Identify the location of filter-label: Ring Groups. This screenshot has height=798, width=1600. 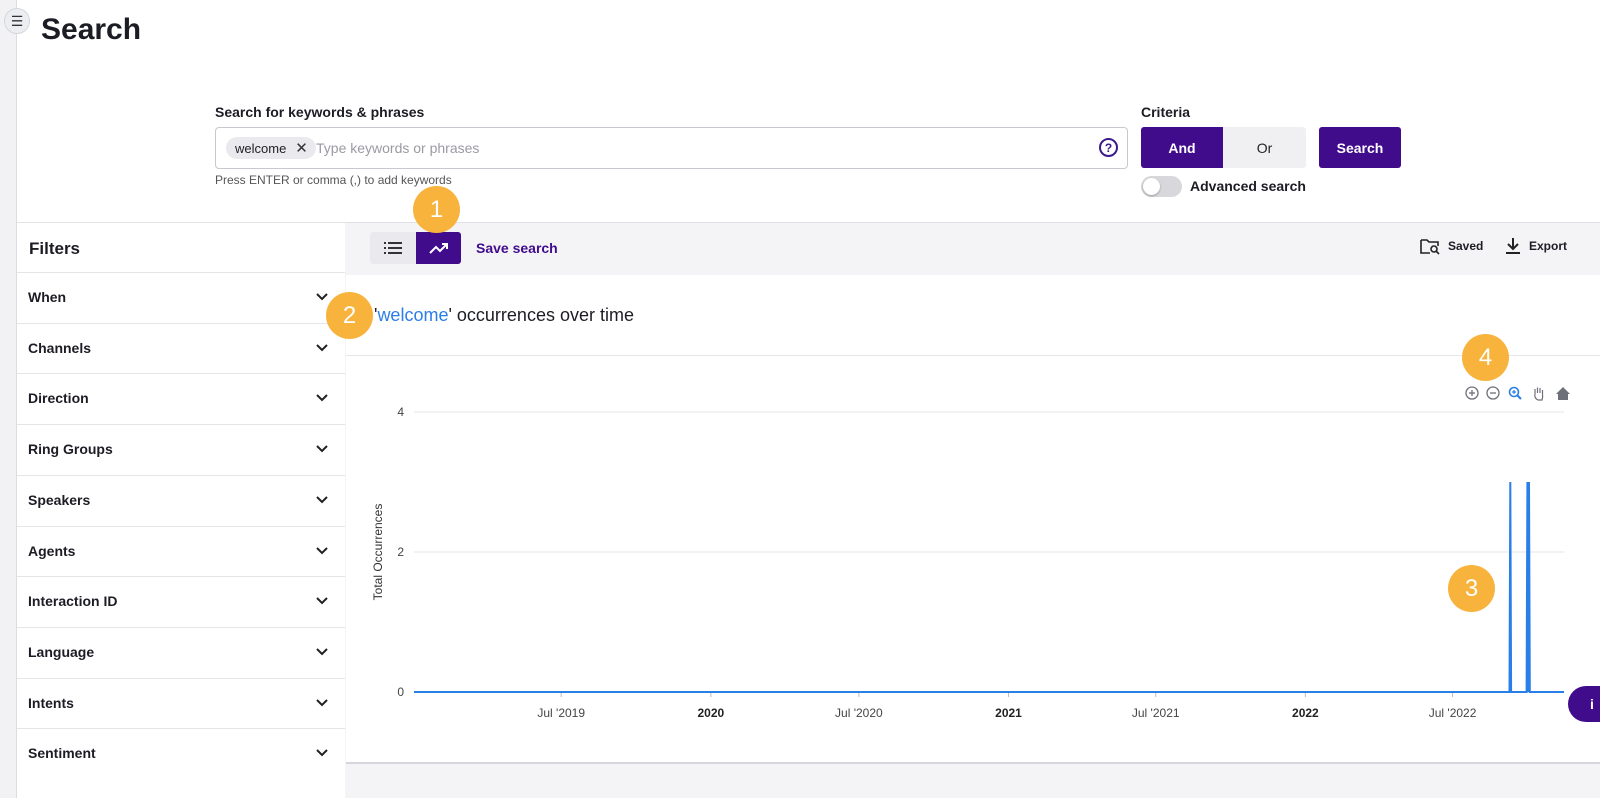
(70, 449).